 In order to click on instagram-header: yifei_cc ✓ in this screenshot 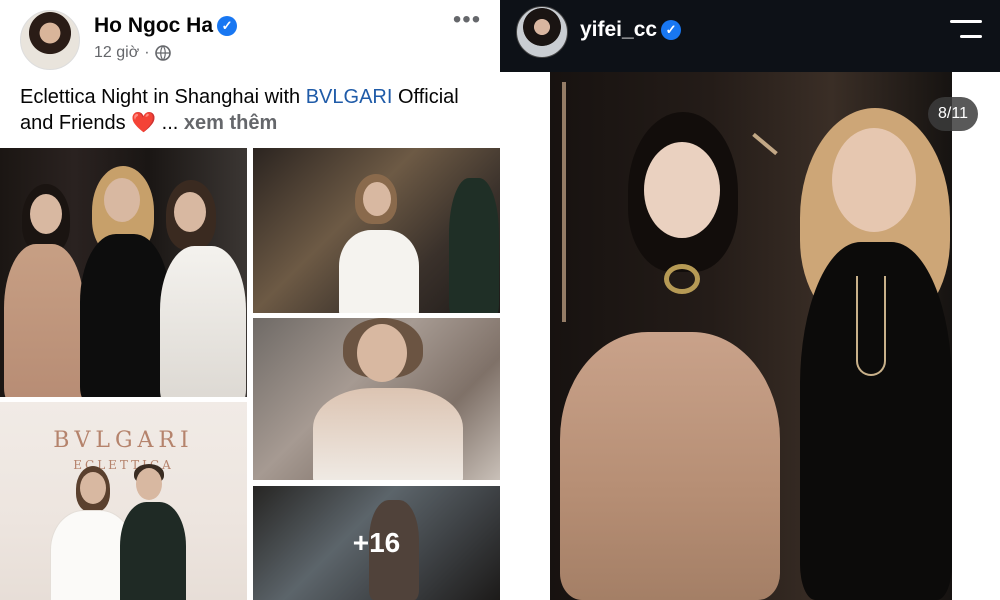, I will do `click(750, 36)`.